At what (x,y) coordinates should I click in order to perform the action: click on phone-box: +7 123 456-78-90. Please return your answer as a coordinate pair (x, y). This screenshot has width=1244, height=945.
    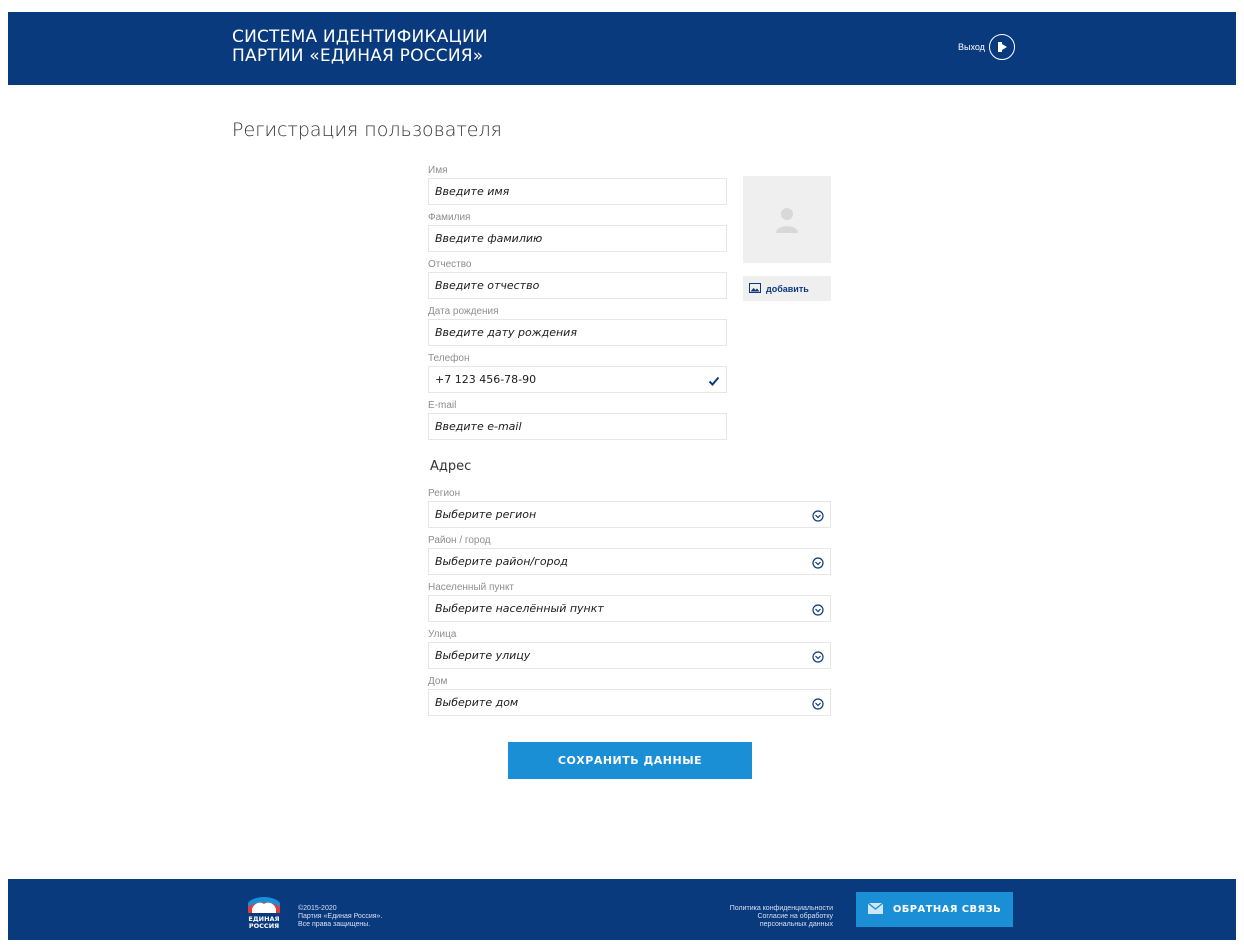
    Looking at the image, I should click on (577, 379).